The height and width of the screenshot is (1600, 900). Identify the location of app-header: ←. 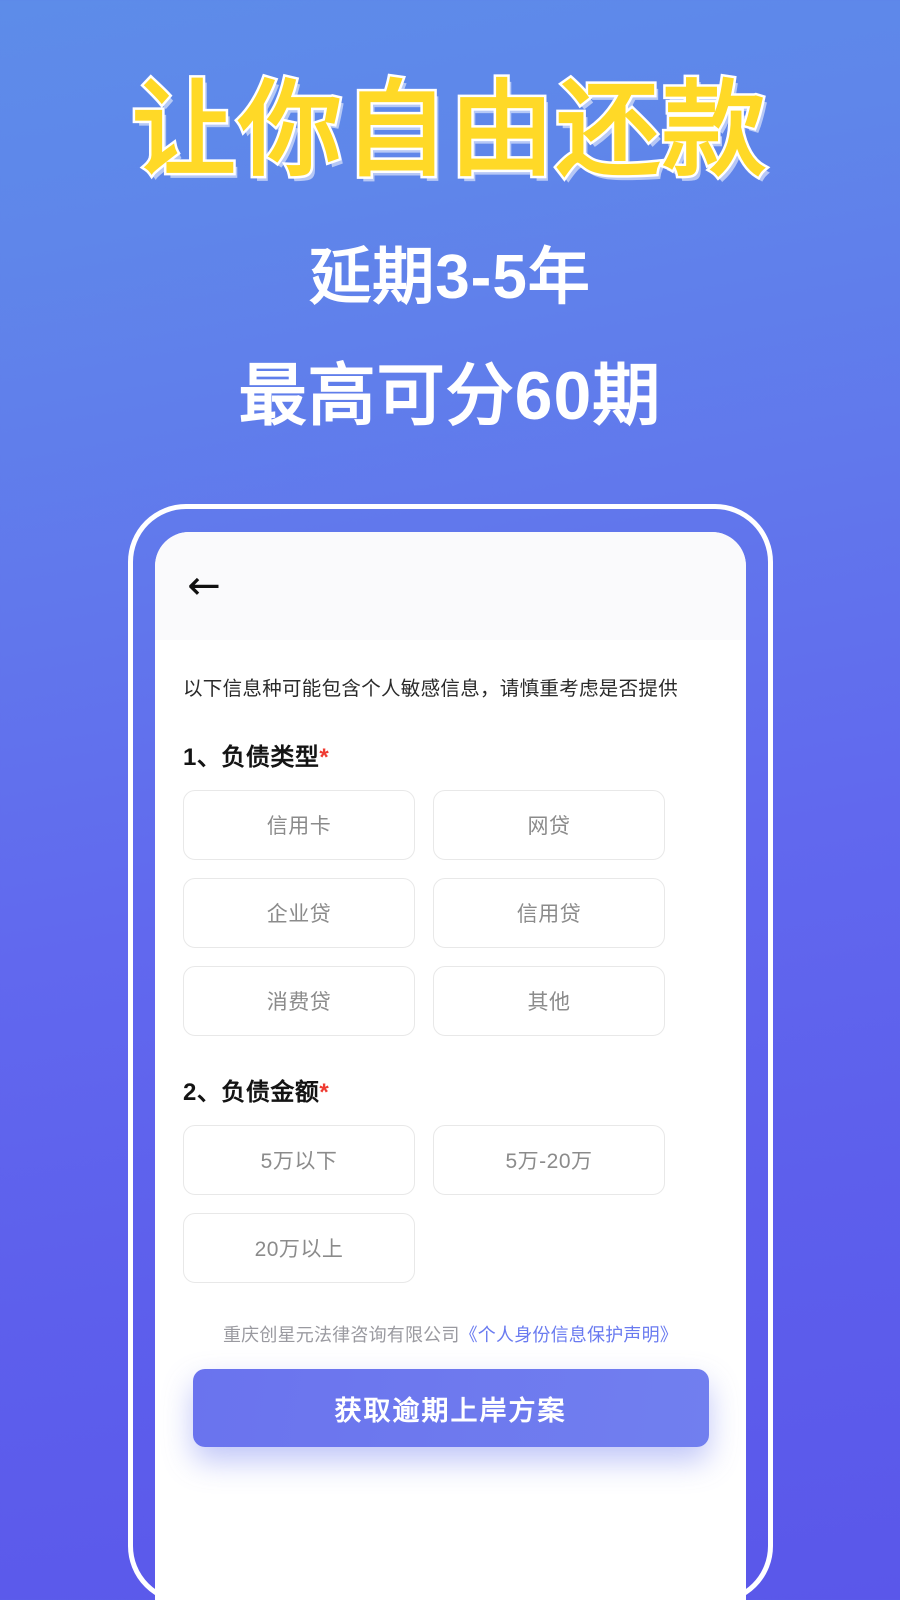
(450, 586).